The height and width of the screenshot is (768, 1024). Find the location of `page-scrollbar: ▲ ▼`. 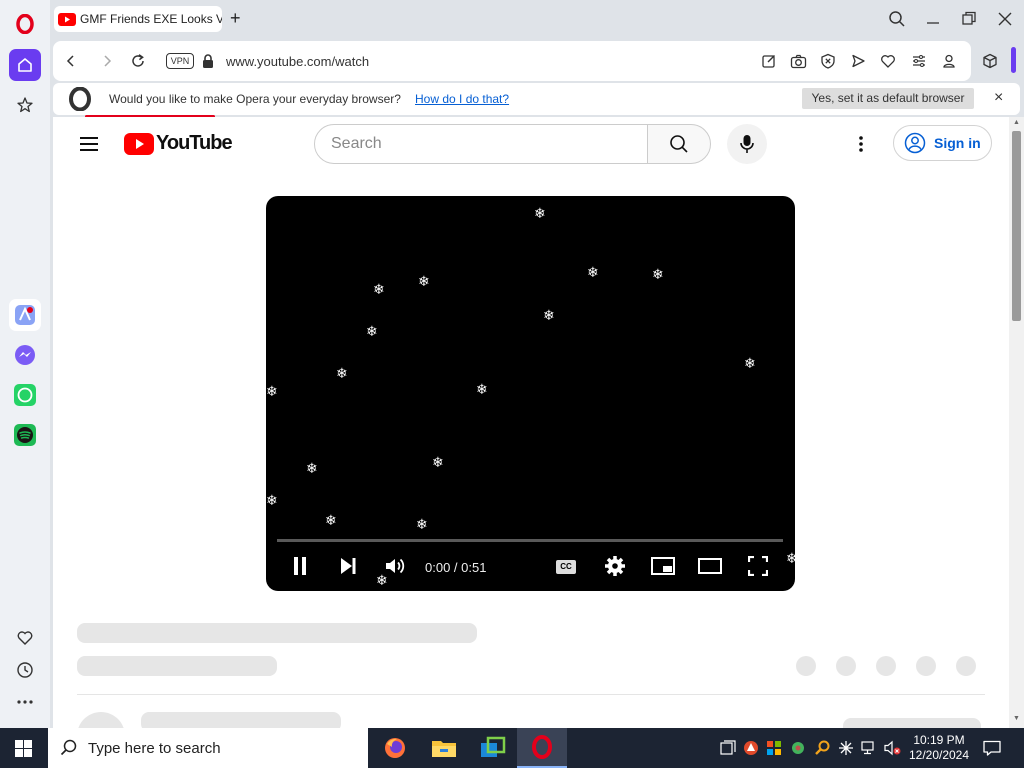

page-scrollbar: ▲ ▼ is located at coordinates (1016, 422).